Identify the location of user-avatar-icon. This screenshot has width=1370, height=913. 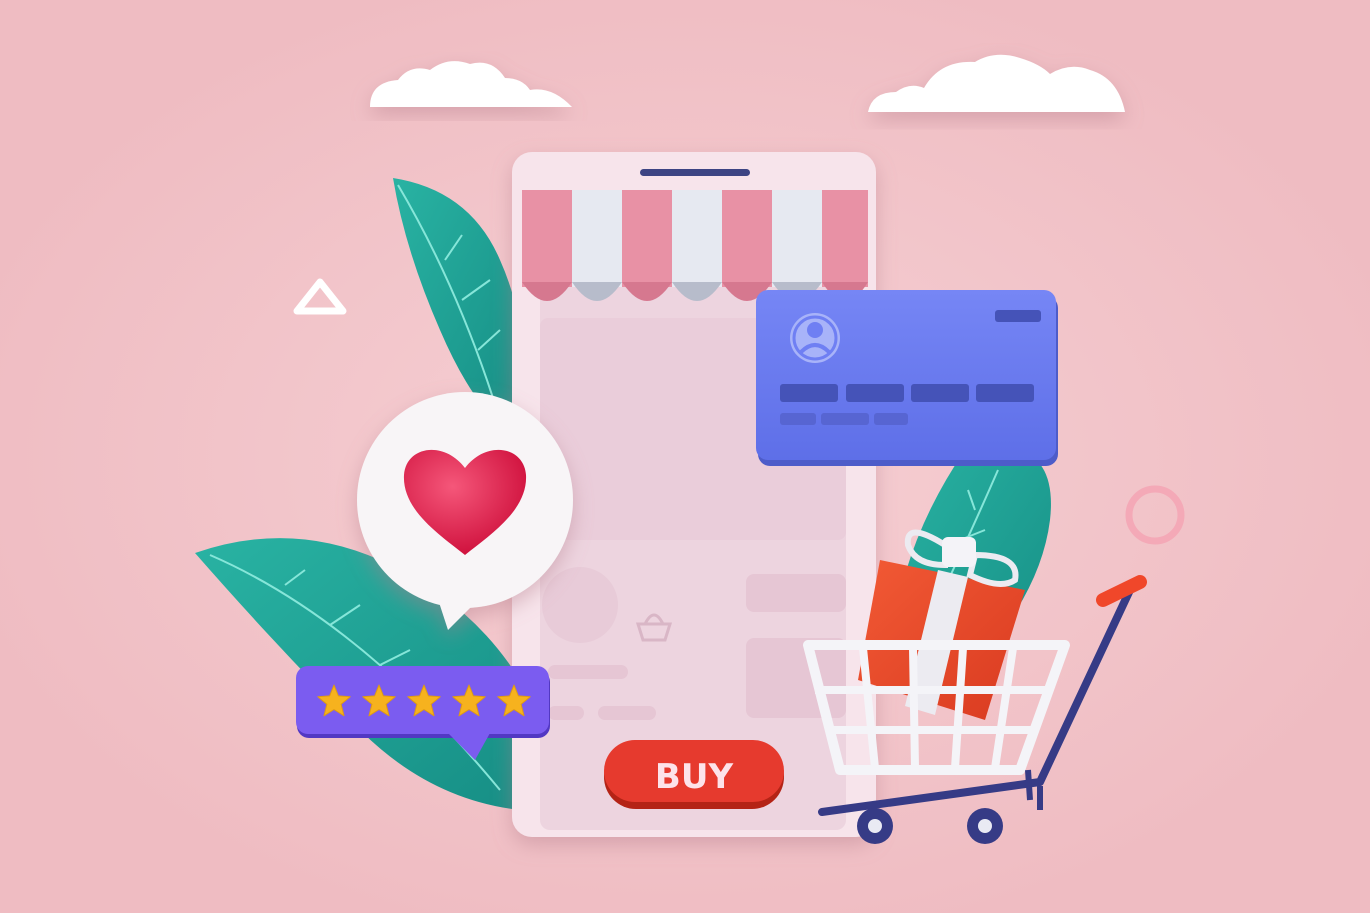
(815, 338).